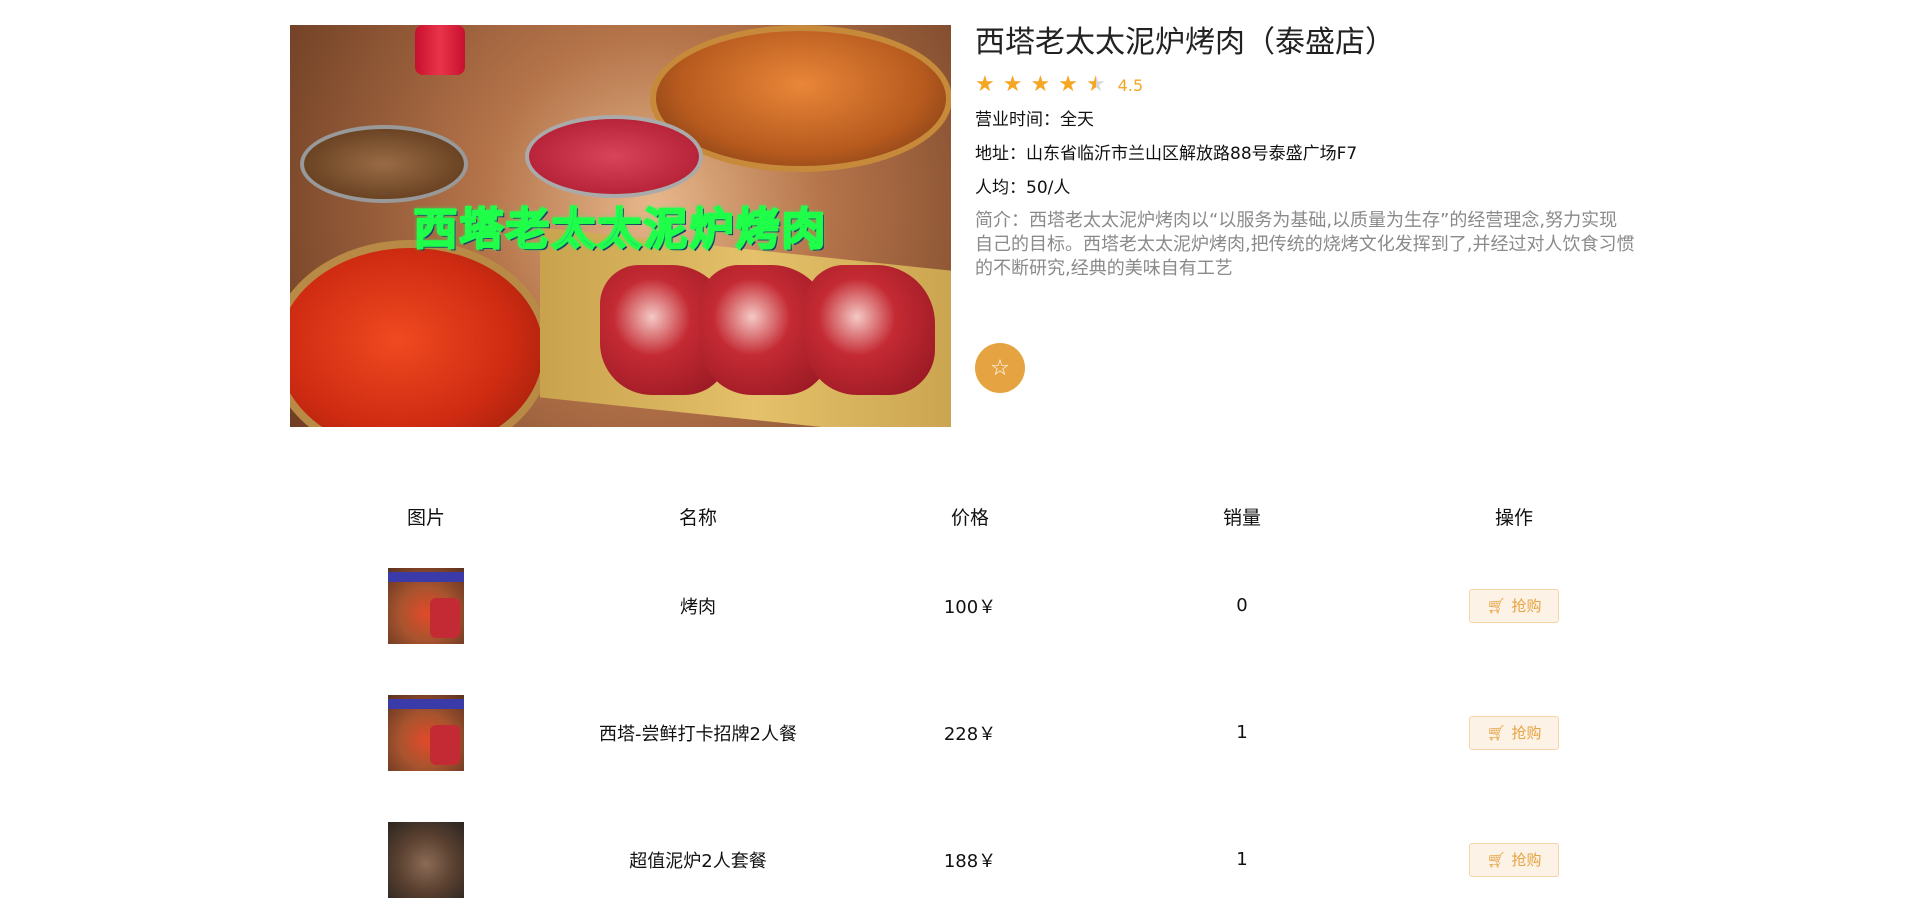 This screenshot has height=923, width=1920. Describe the element at coordinates (1034, 120) in the screenshot. I see `business-hours: 营业时间：全天` at that location.